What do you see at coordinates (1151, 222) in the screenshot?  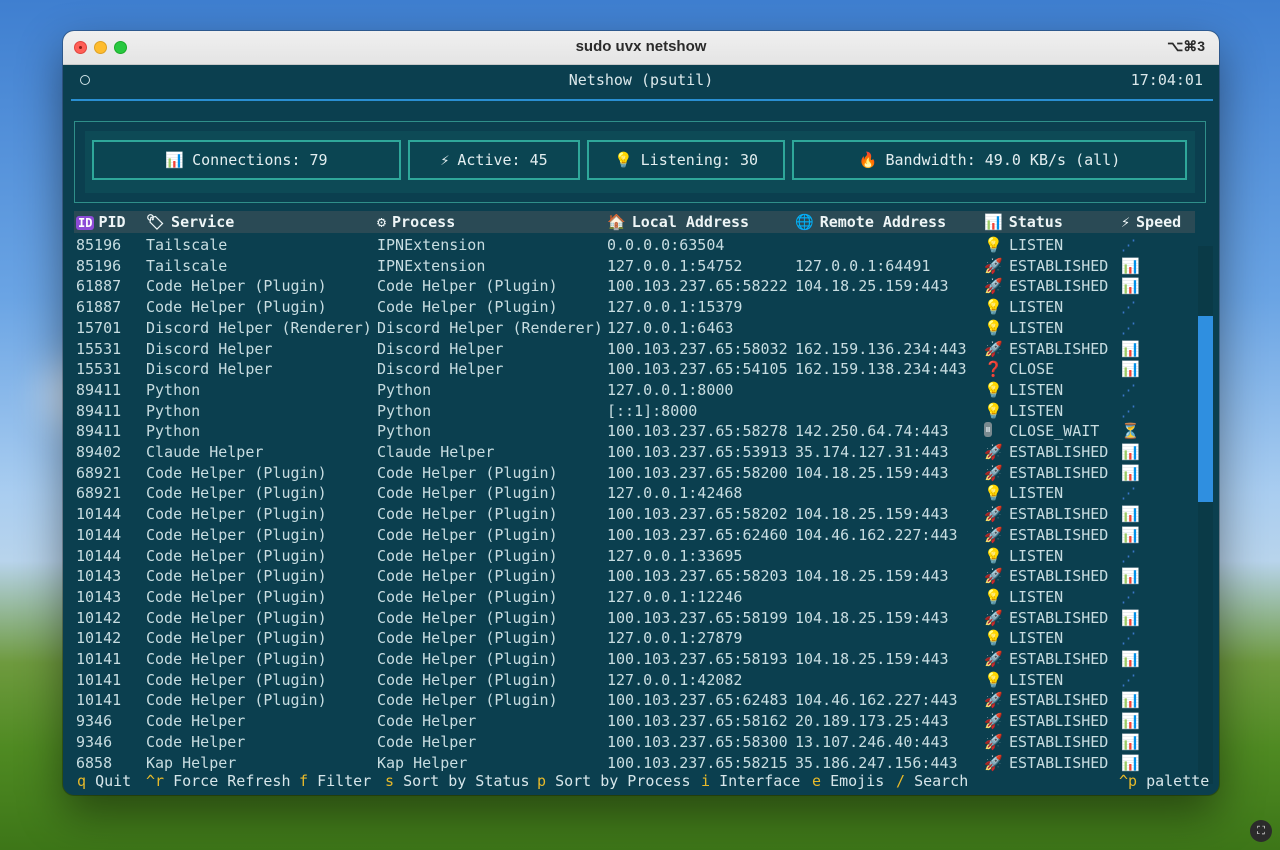 I see `col-speed: ⚡ Speed` at bounding box center [1151, 222].